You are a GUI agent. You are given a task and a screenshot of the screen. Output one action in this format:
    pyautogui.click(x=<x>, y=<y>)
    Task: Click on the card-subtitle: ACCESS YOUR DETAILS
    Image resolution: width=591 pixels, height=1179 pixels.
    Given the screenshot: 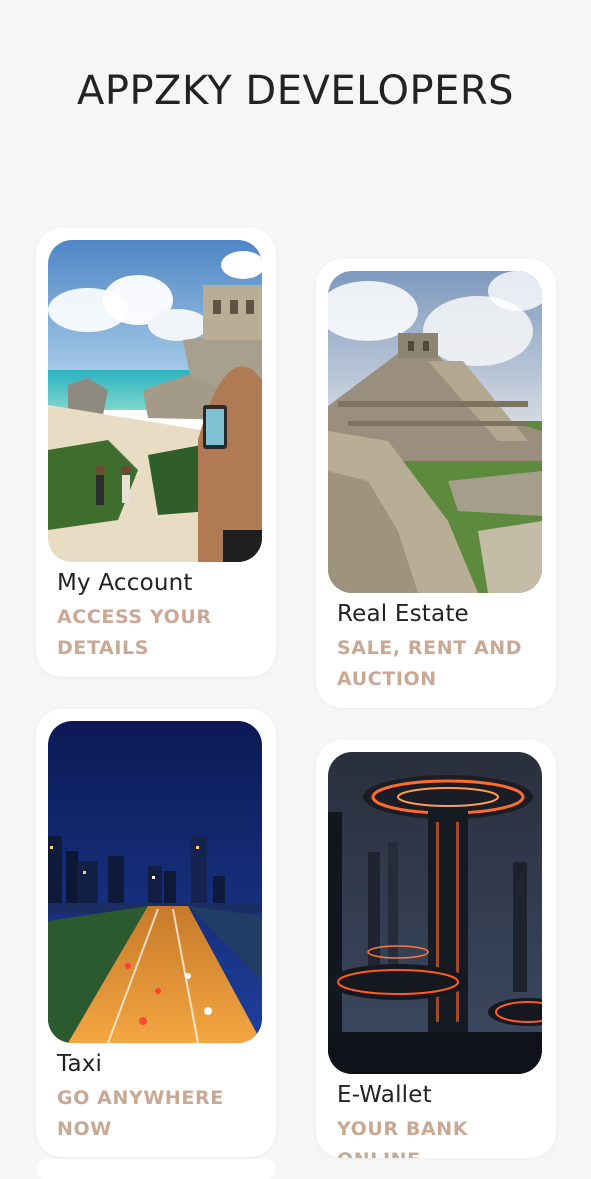 What is the action you would take?
    pyautogui.click(x=134, y=632)
    